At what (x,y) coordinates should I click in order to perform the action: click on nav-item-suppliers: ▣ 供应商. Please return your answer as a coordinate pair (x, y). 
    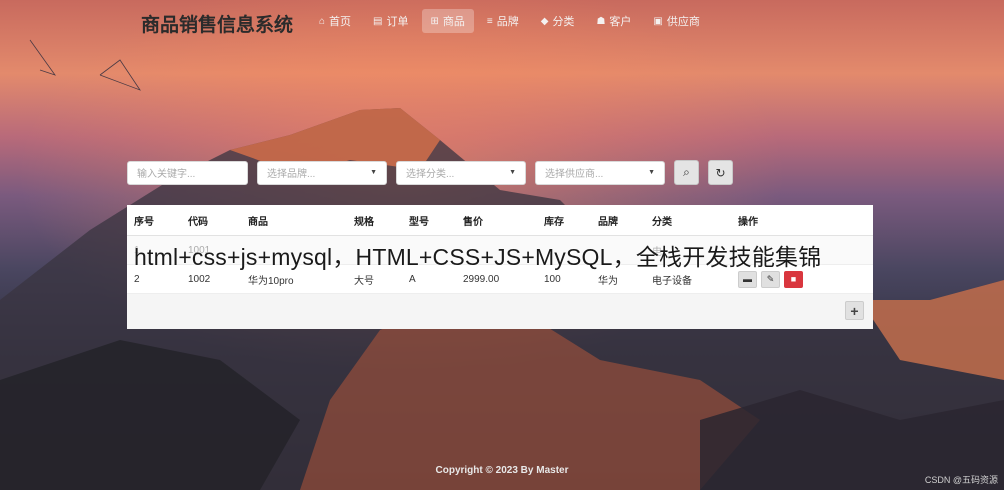
    Looking at the image, I should click on (676, 21).